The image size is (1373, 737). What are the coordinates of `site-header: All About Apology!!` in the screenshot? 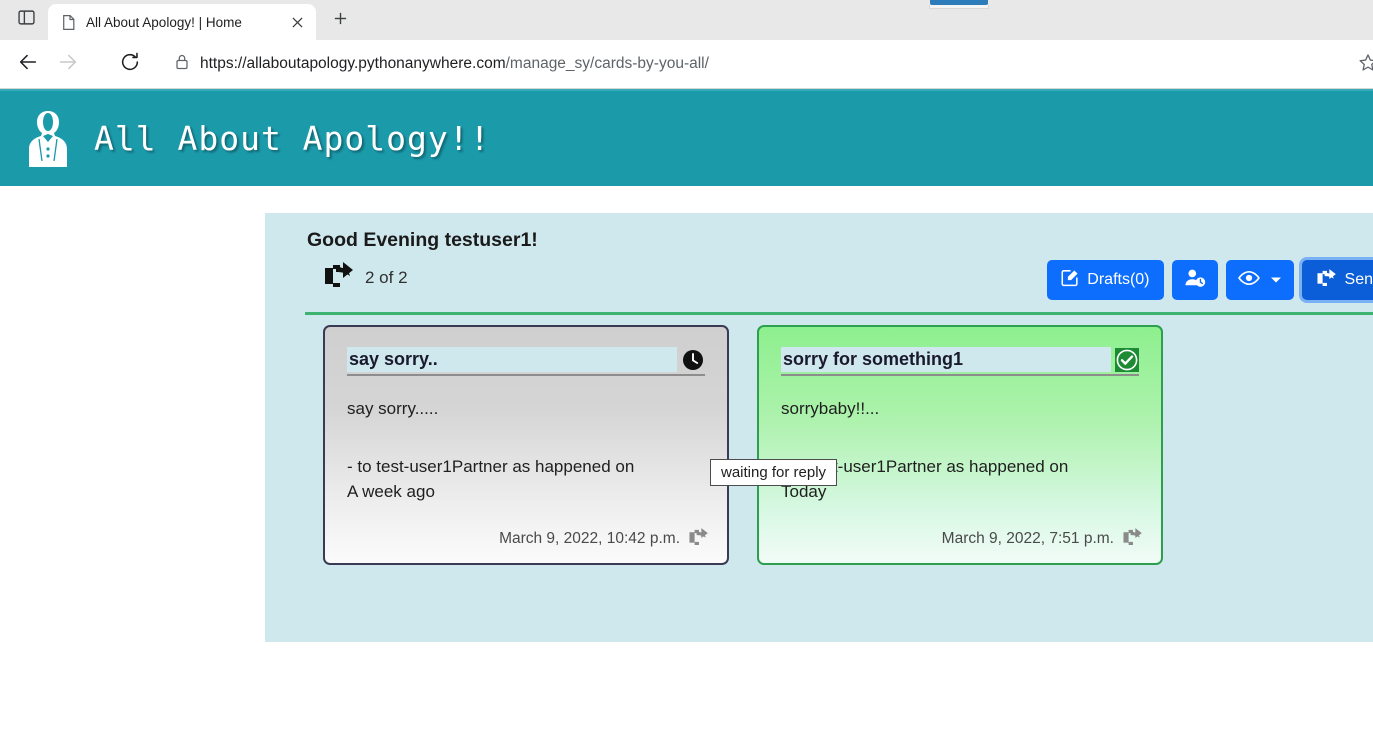 It's located at (686, 137).